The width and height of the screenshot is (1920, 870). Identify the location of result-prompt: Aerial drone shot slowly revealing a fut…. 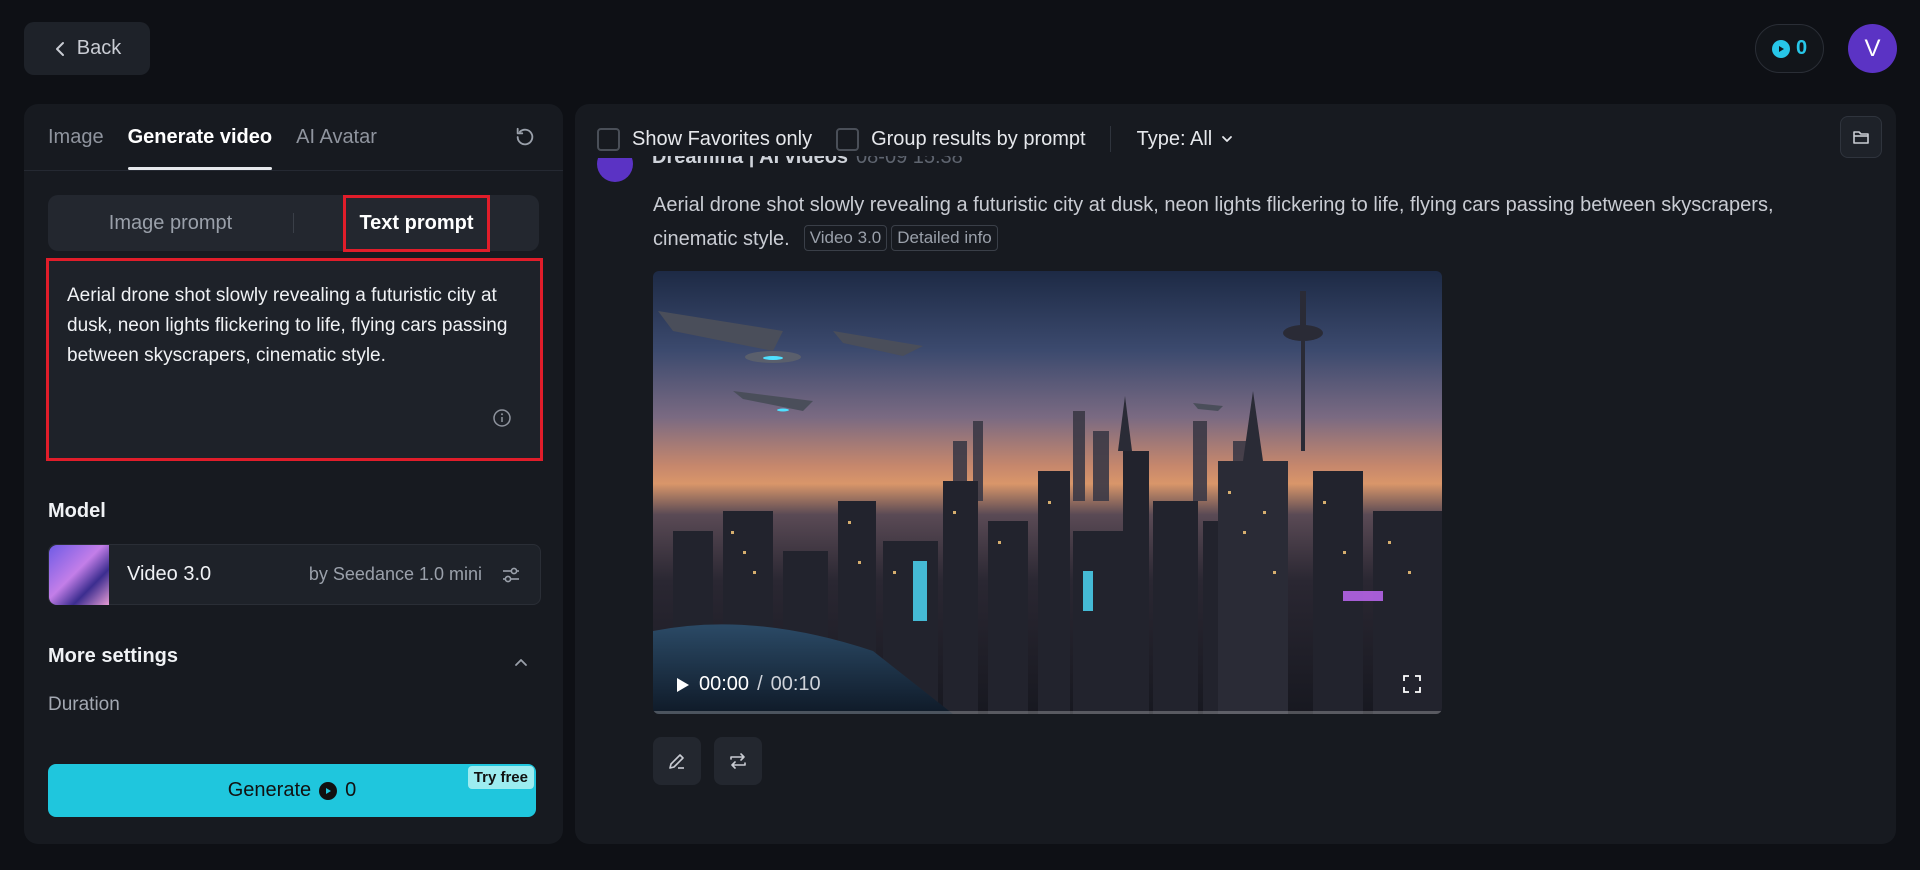
(1253, 222).